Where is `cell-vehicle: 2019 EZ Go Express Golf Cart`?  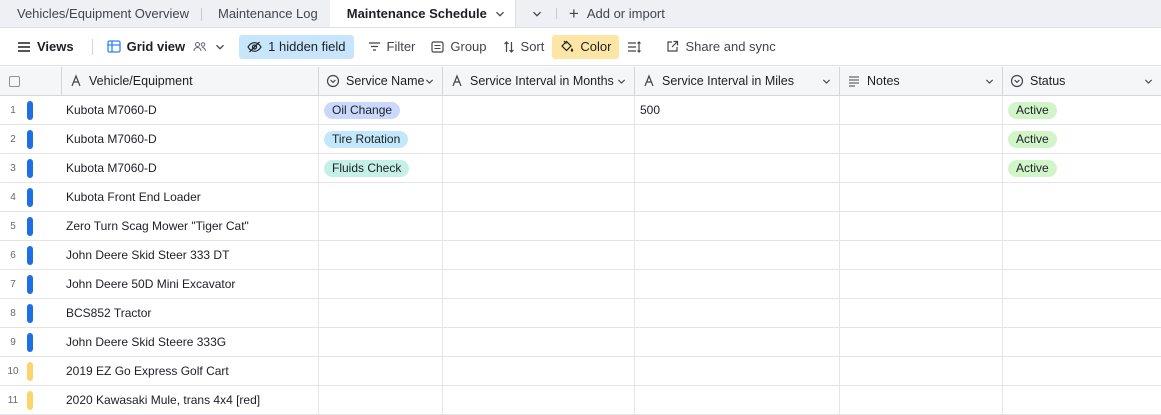
cell-vehicle: 2019 EZ Go Express Golf Cart is located at coordinates (190, 371).